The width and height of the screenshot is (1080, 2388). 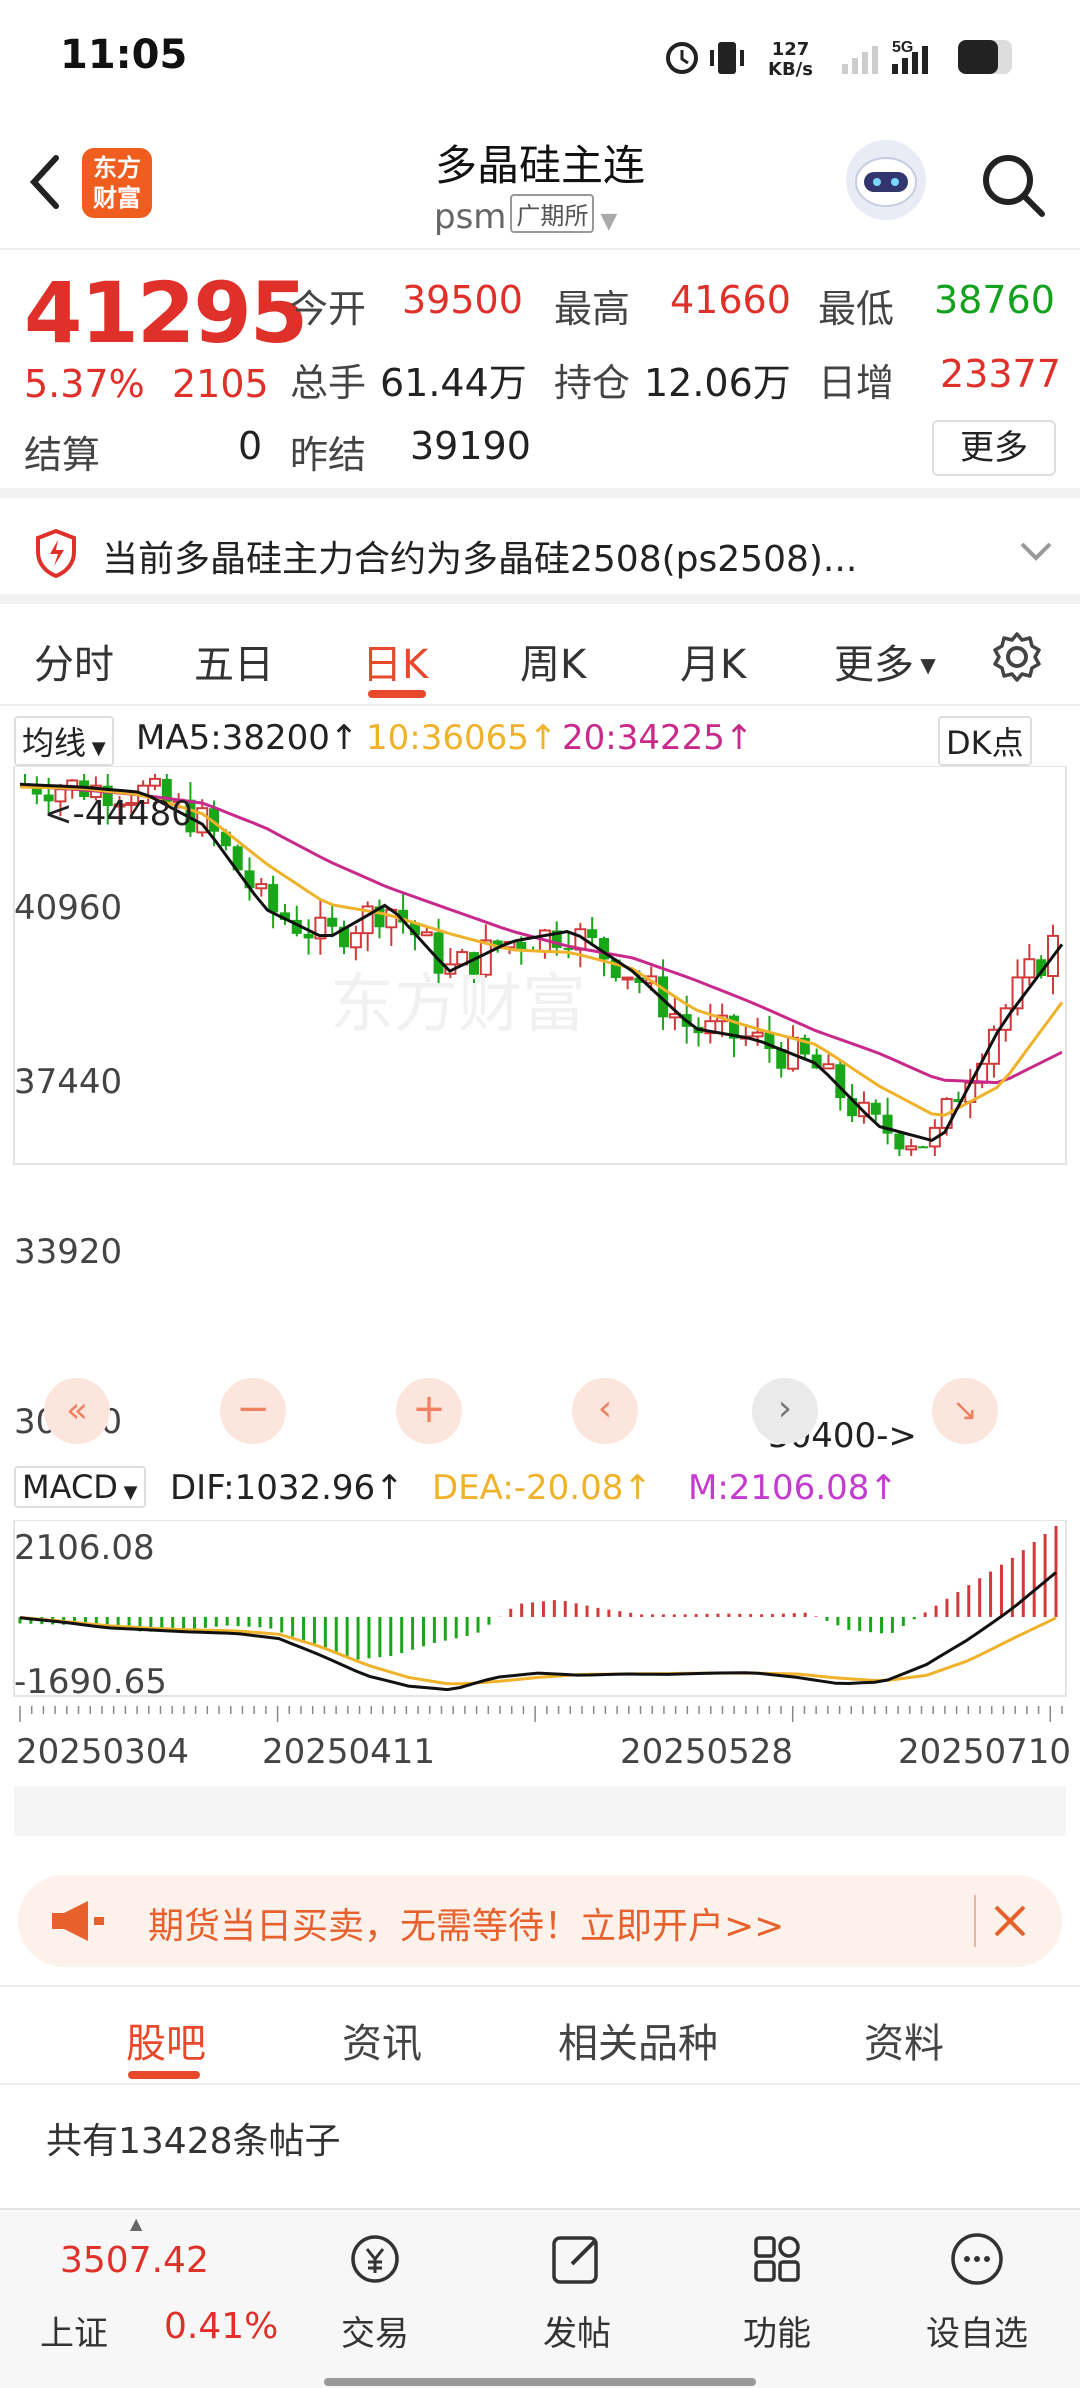 What do you see at coordinates (985, 741) in the screenshot?
I see `dk-point-button: DK点` at bounding box center [985, 741].